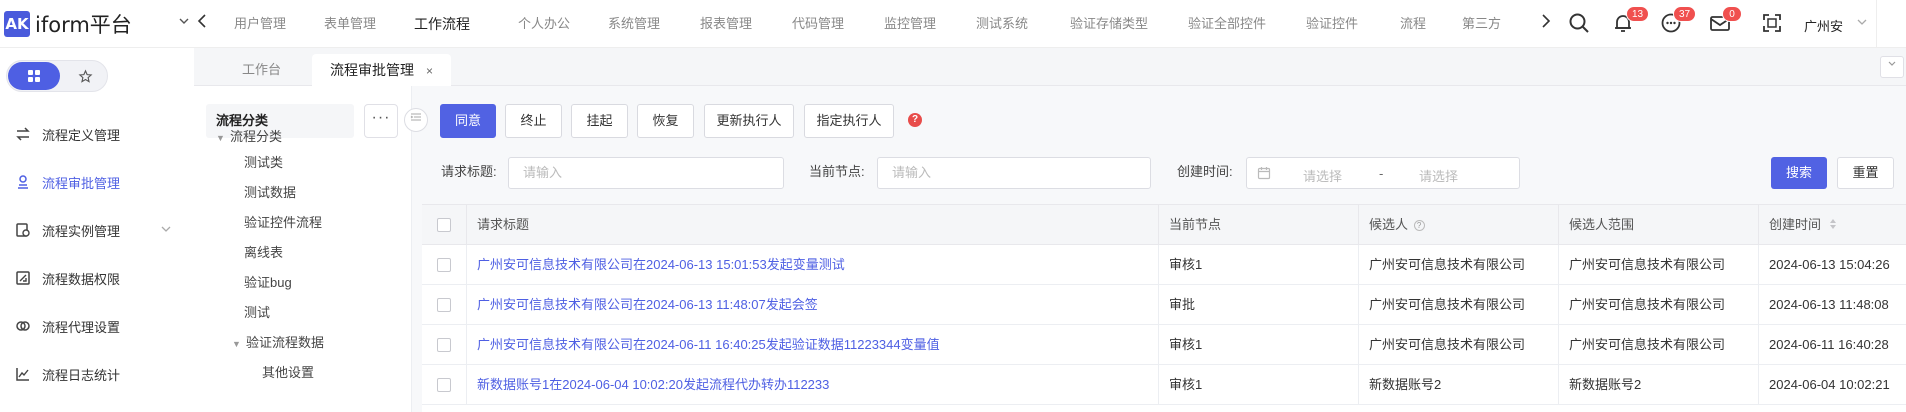  Describe the element at coordinates (23, 278) in the screenshot. I see `data-permission-icon` at that location.